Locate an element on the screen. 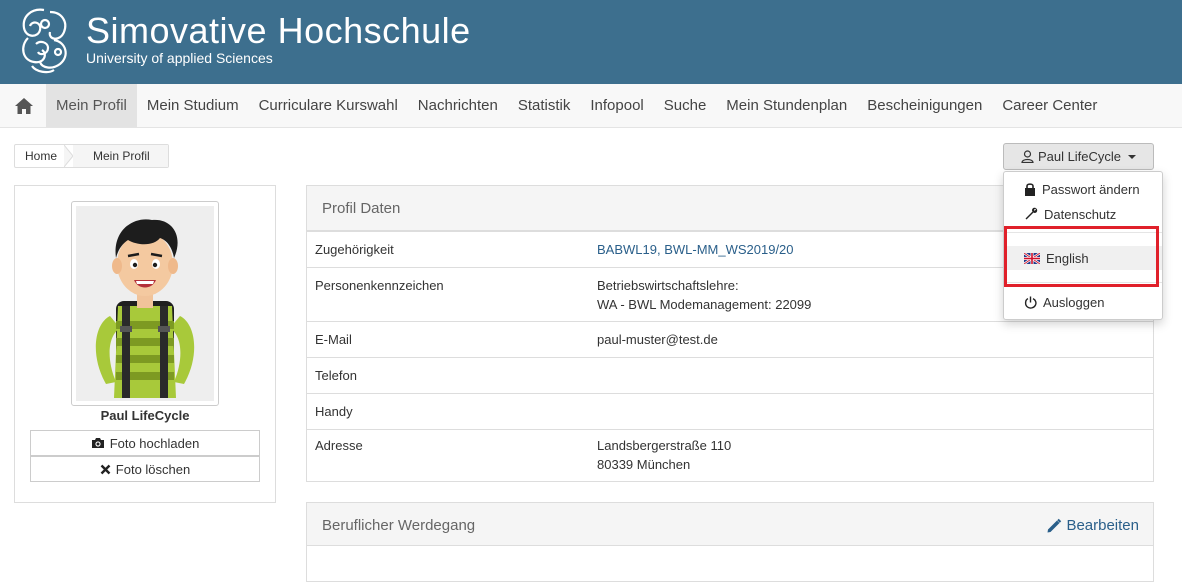 The image size is (1182, 585). home-icon is located at coordinates (24, 105).